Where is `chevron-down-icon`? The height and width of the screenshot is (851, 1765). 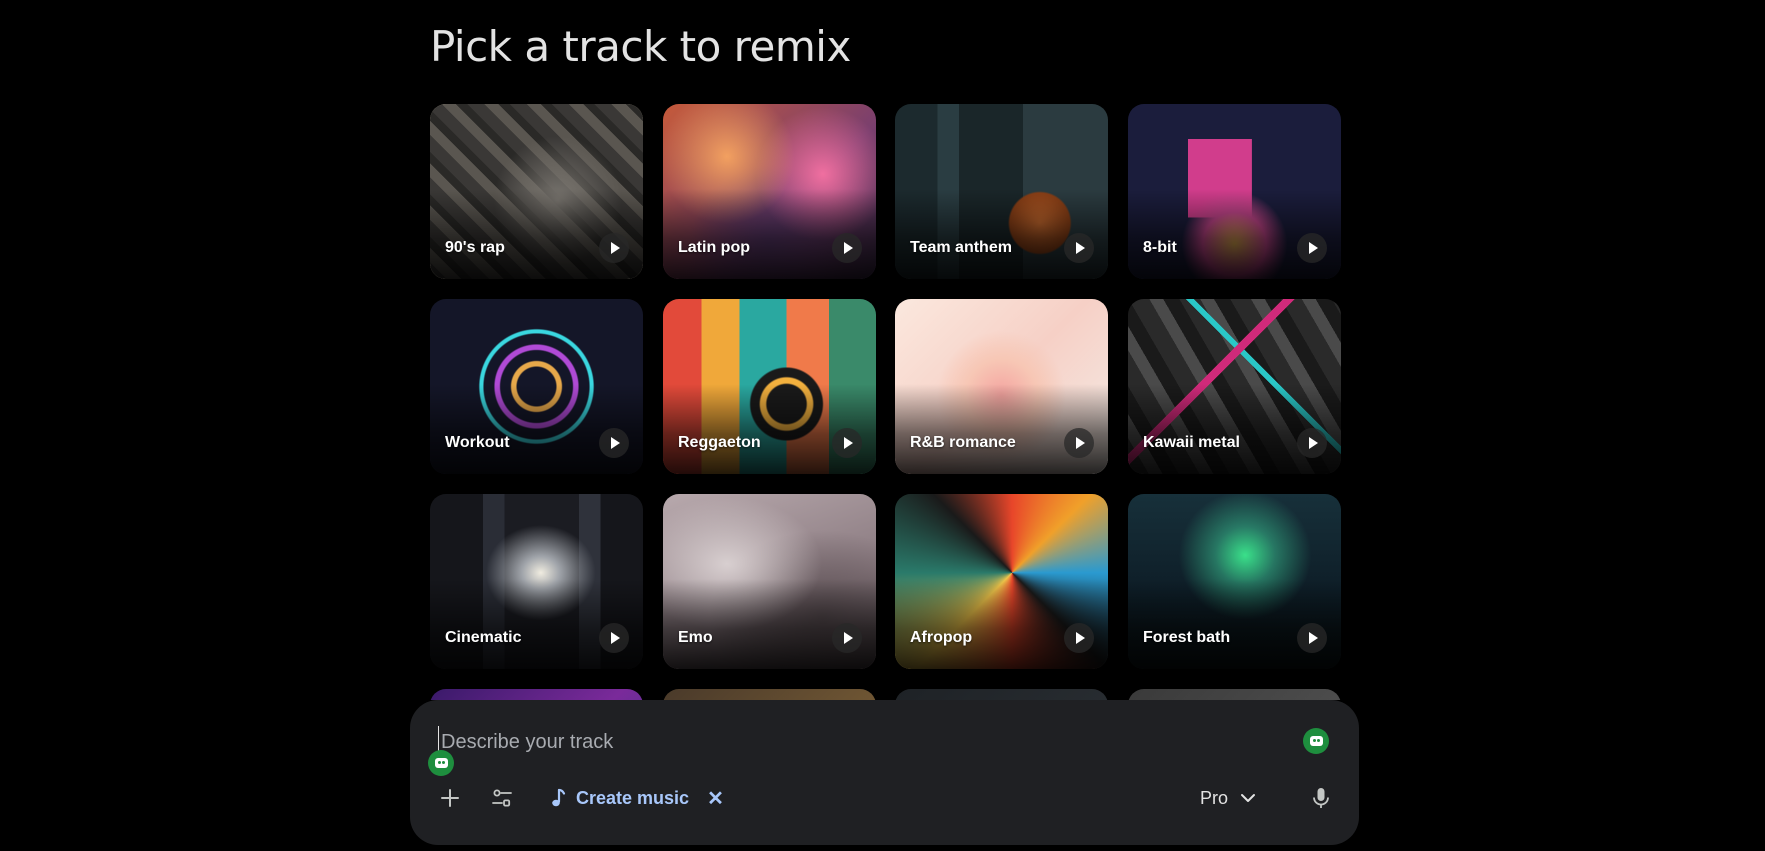
chevron-down-icon is located at coordinates (1248, 798).